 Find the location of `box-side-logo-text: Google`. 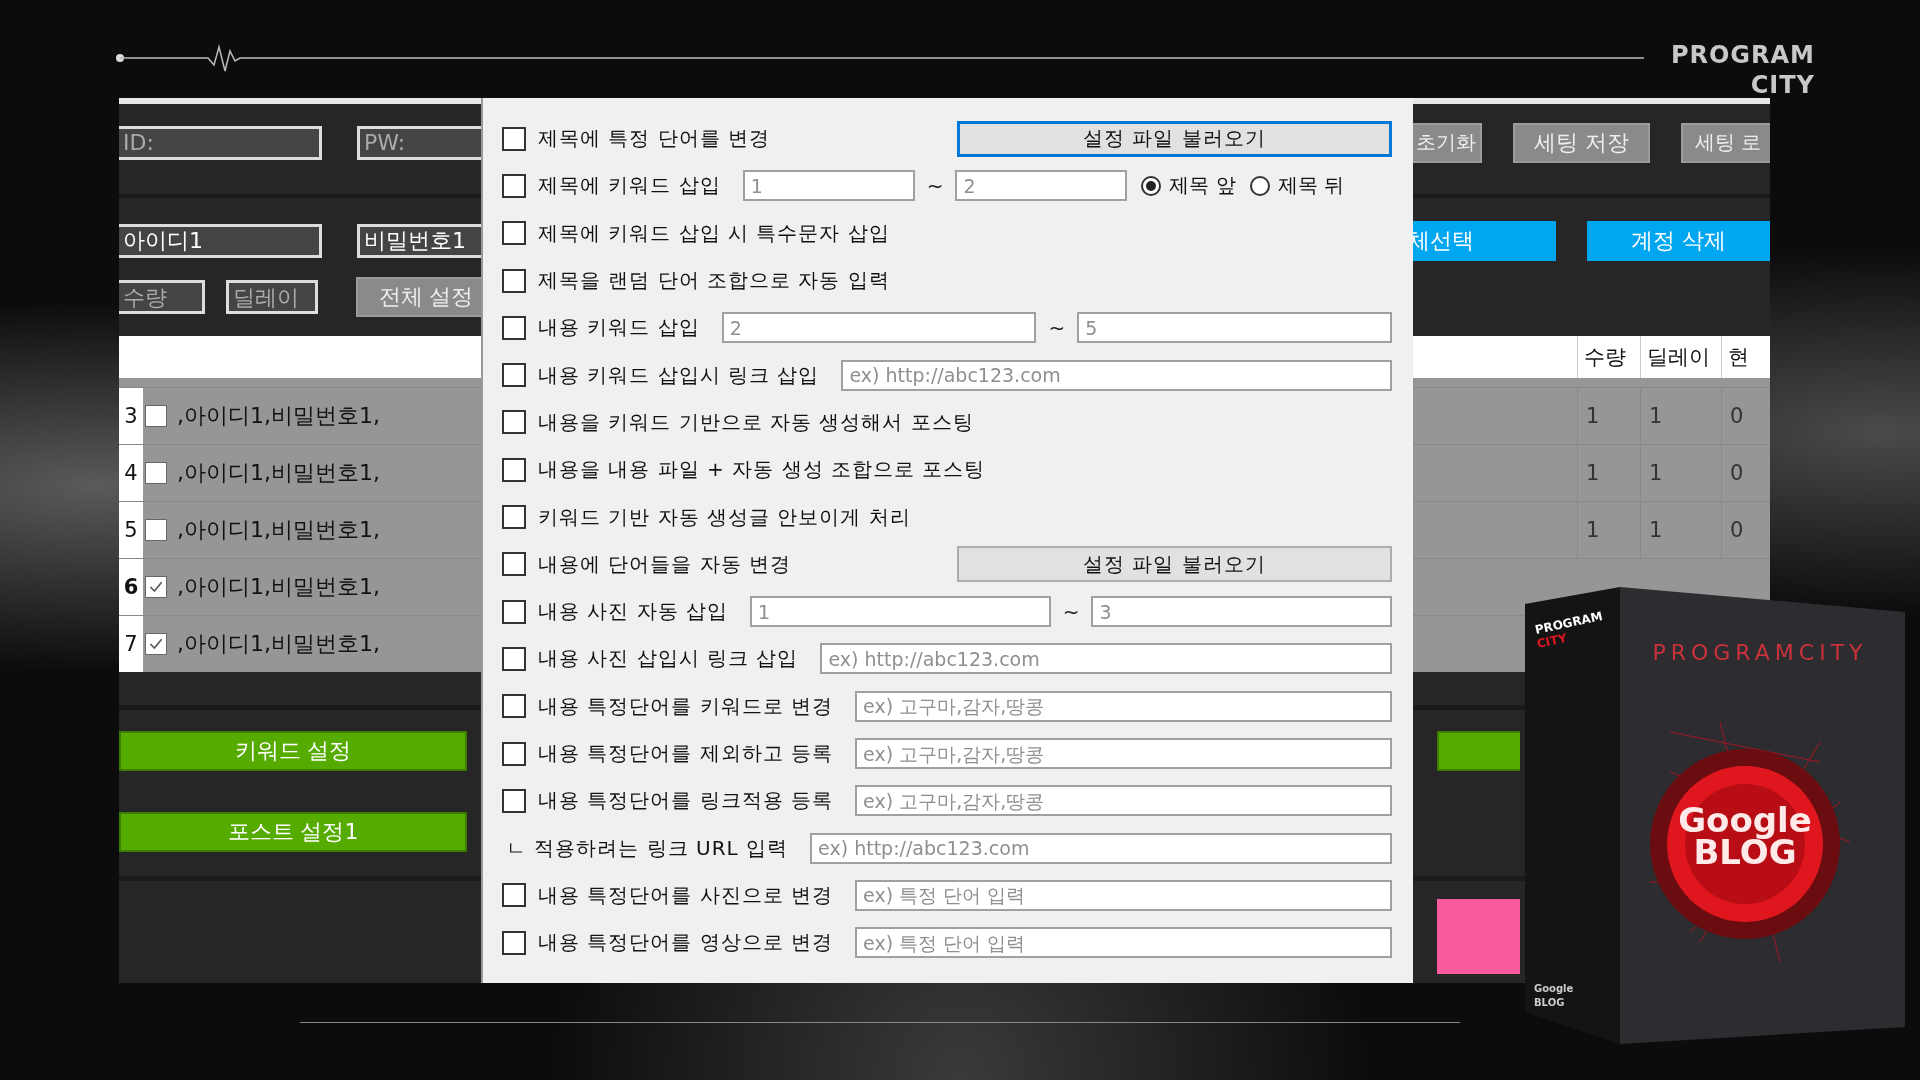

box-side-logo-text: Google is located at coordinates (1554, 988).